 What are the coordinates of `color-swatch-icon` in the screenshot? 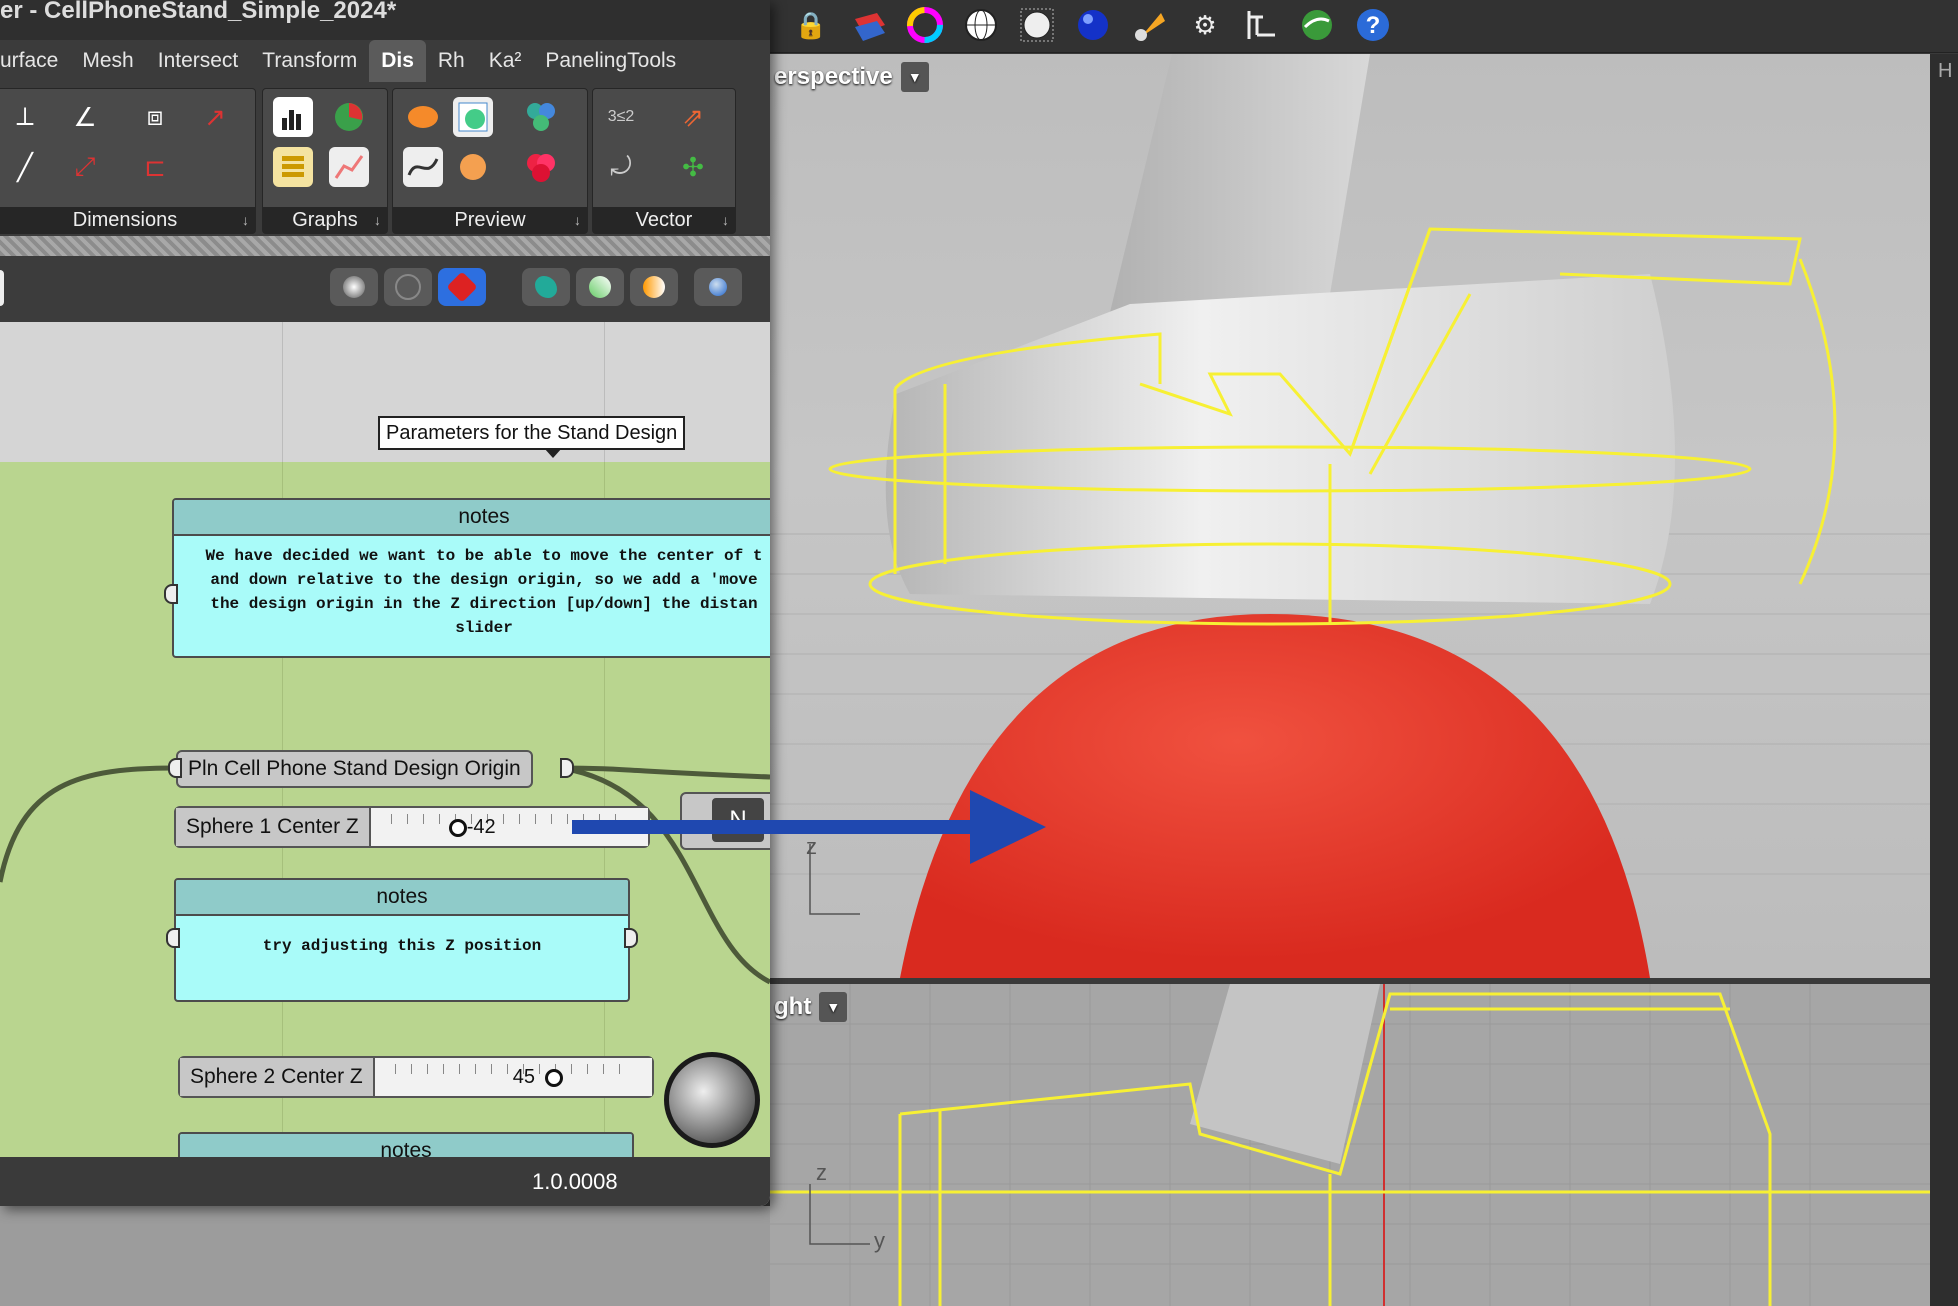 It's located at (541, 117).